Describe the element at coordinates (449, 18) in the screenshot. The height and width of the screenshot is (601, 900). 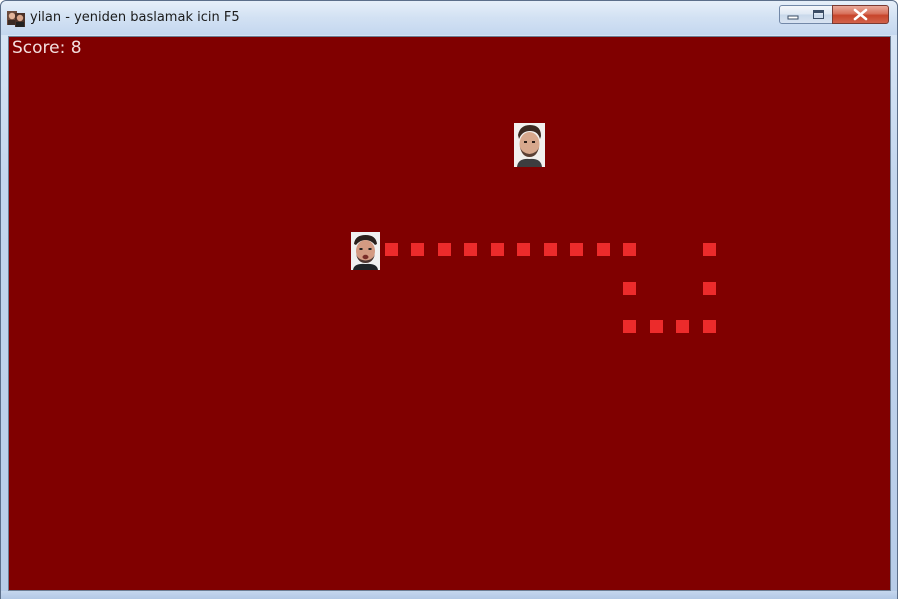
I see `title-bar: yilan - yeniden baslamak icin F5` at that location.